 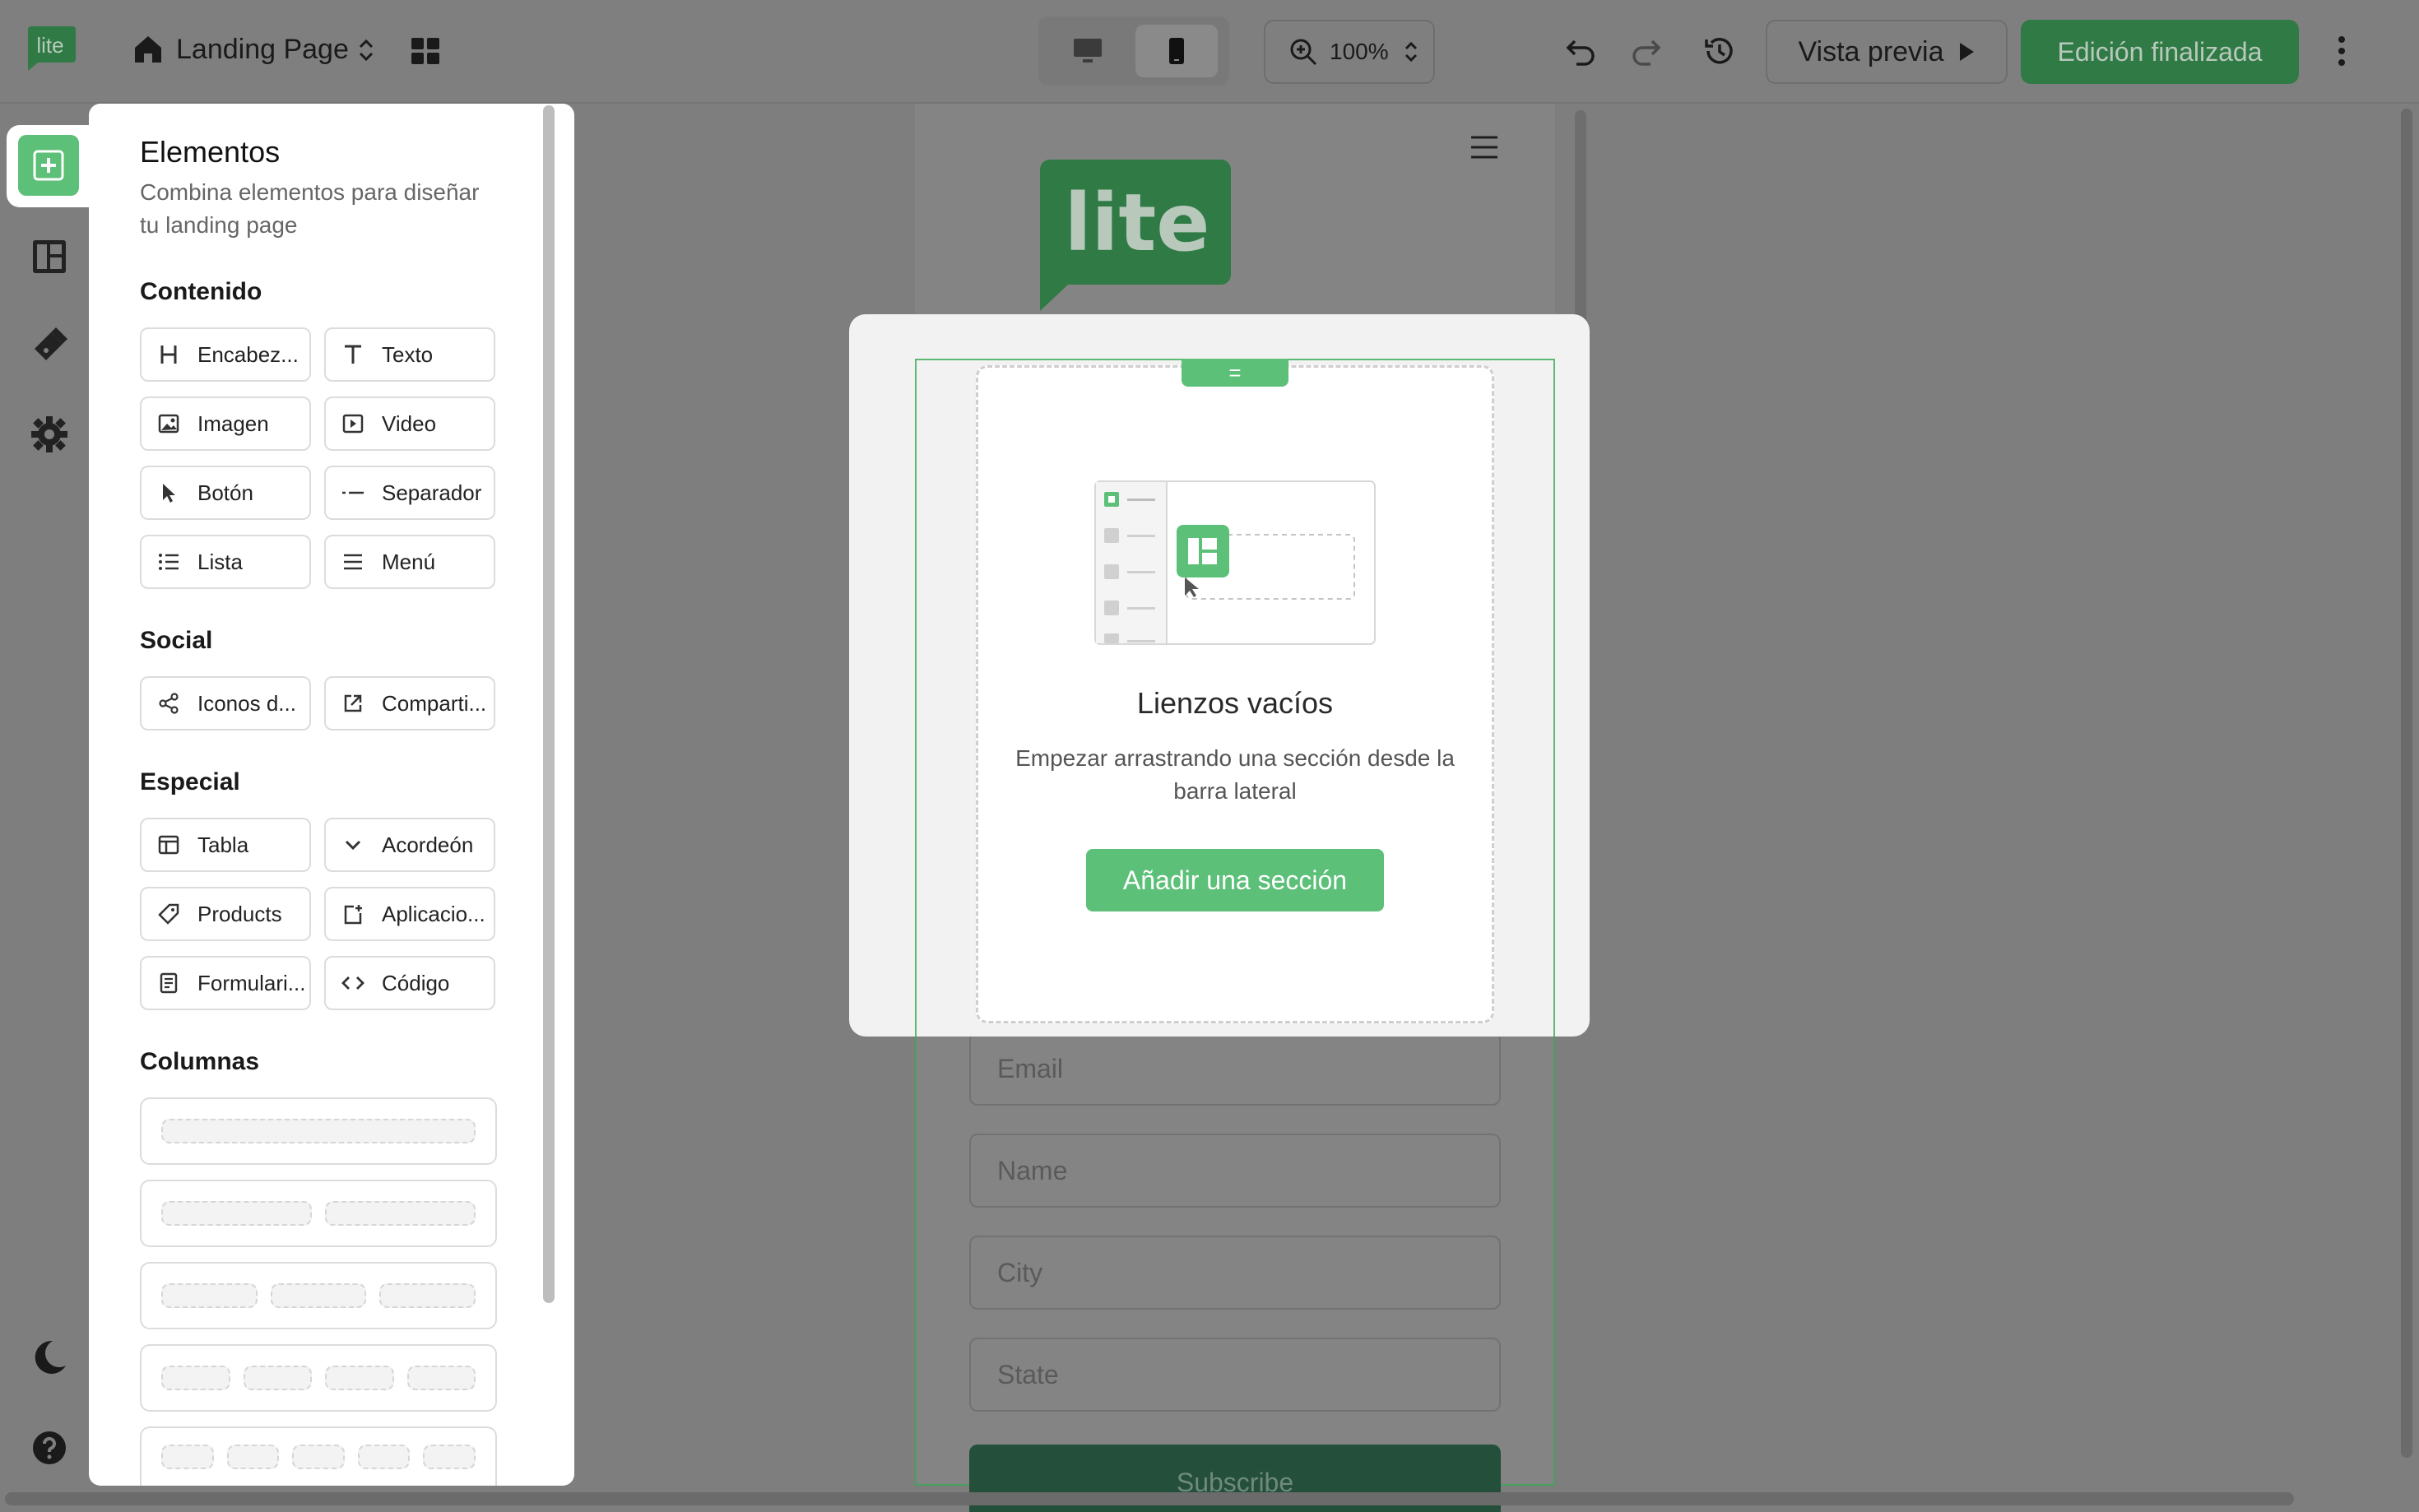 I want to click on desktop-icon, so click(x=1088, y=51).